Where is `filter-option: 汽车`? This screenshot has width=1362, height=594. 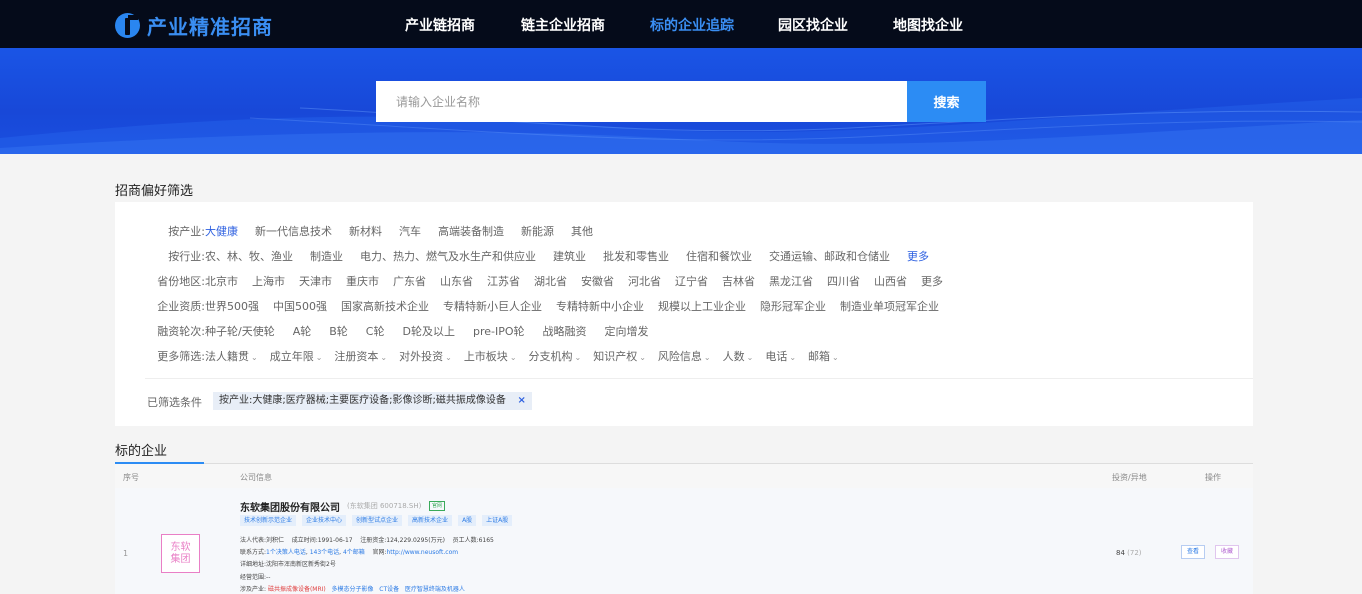 filter-option: 汽车 is located at coordinates (410, 231).